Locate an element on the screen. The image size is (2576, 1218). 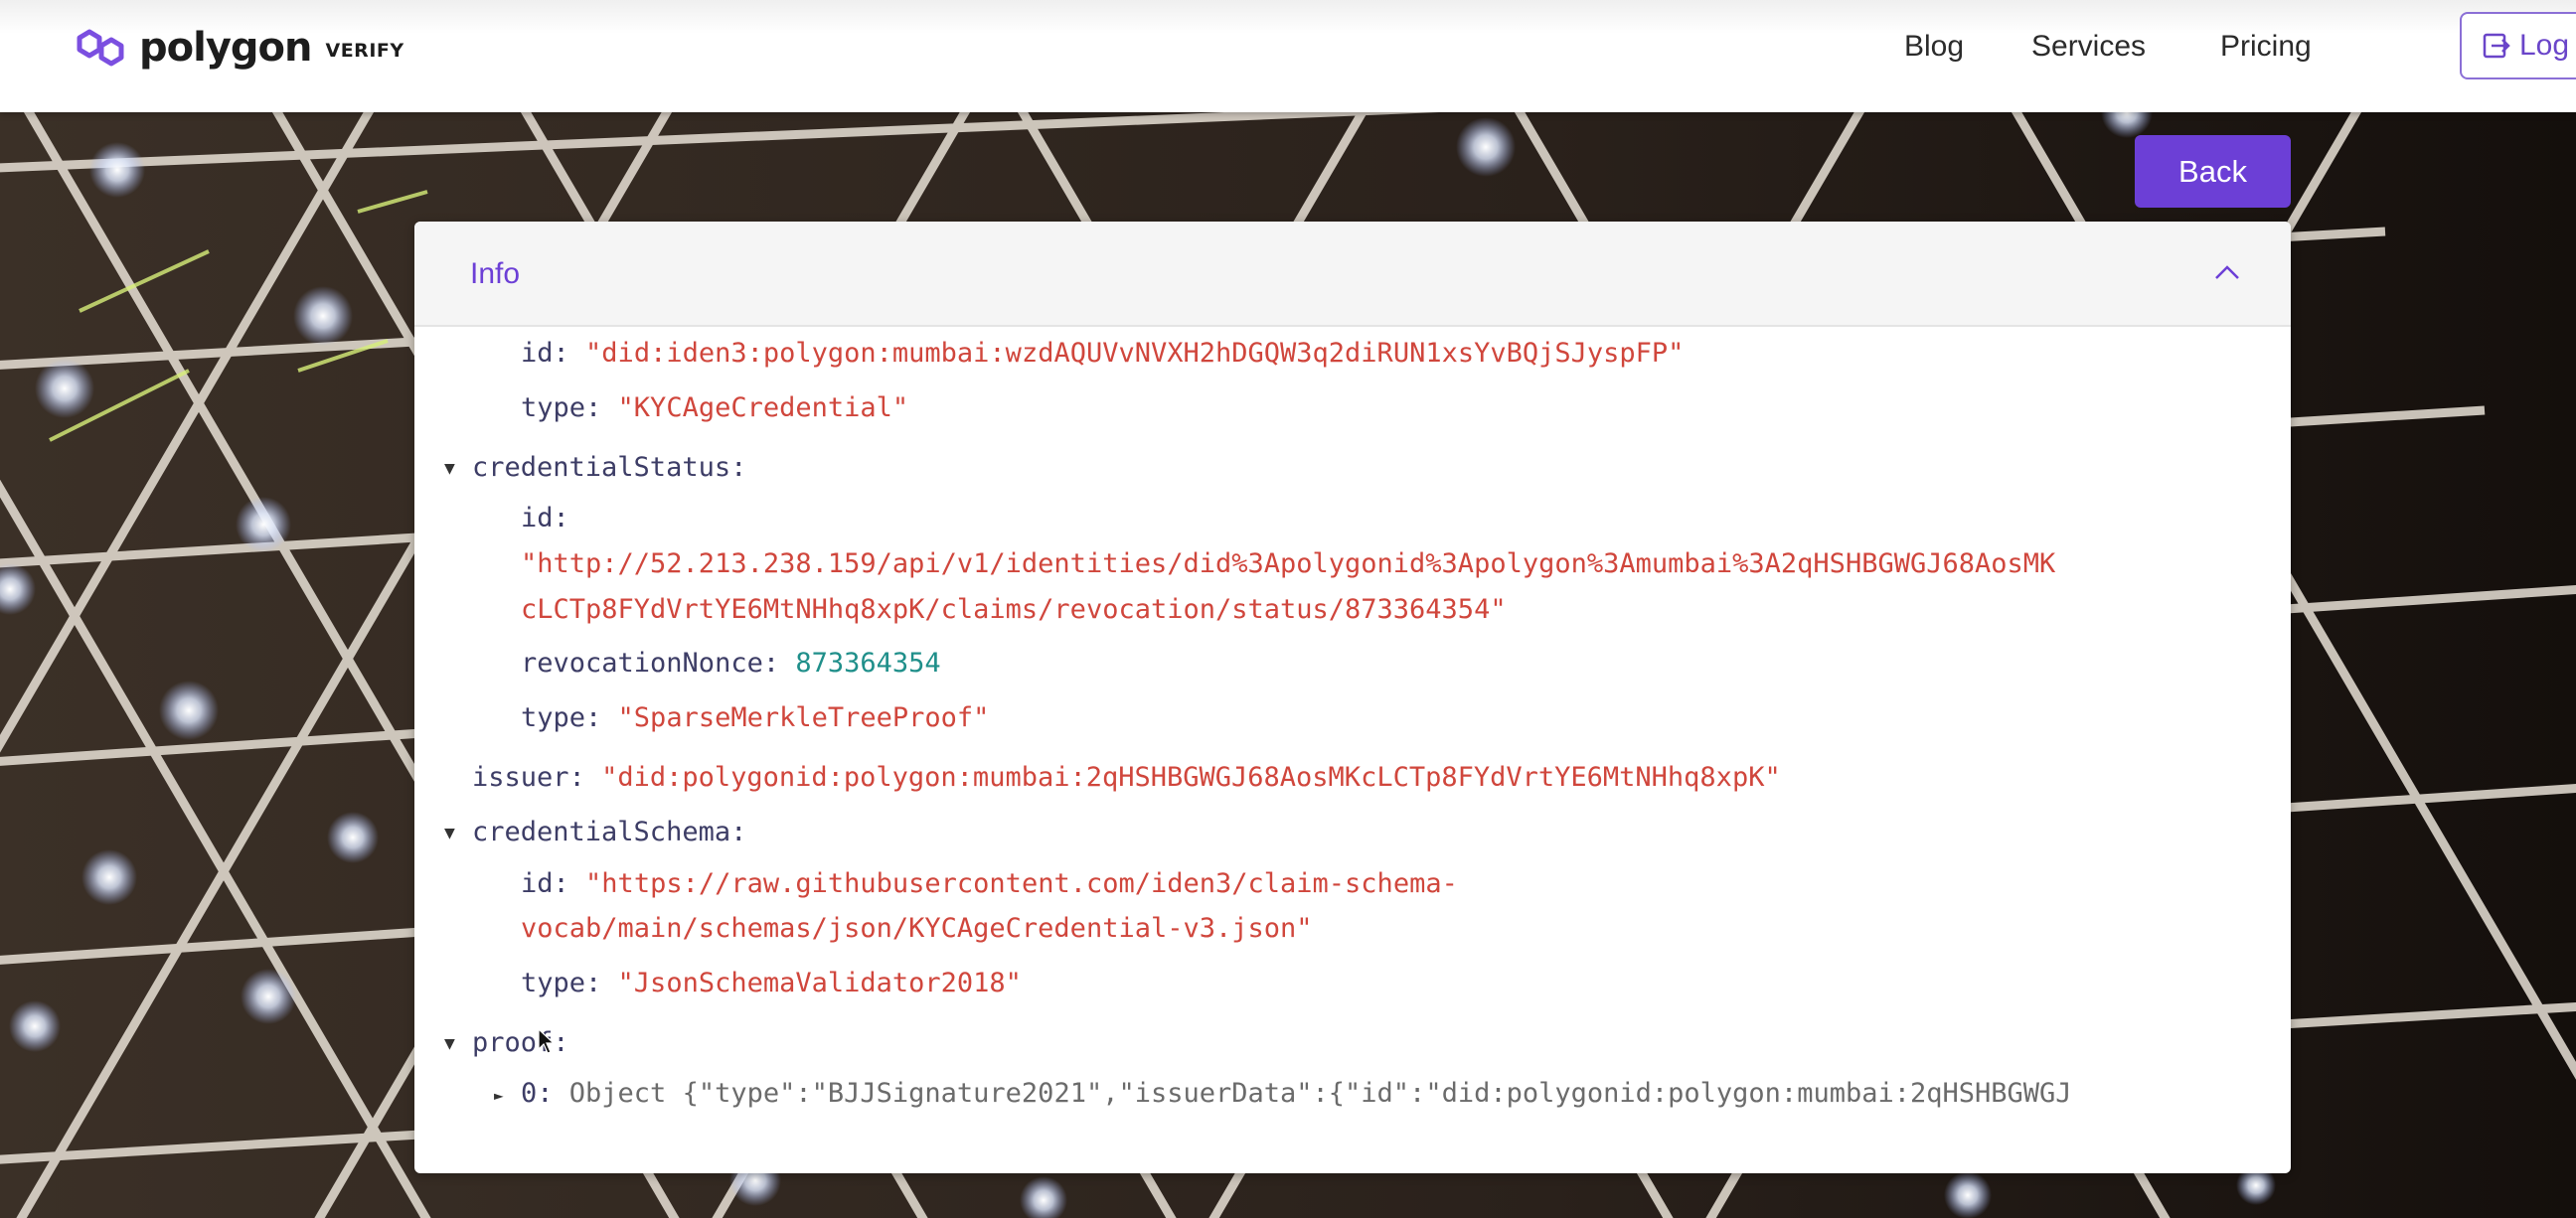
top-navbar: polygon VERIFY Blog Services Pricing Log is located at coordinates (1288, 56).